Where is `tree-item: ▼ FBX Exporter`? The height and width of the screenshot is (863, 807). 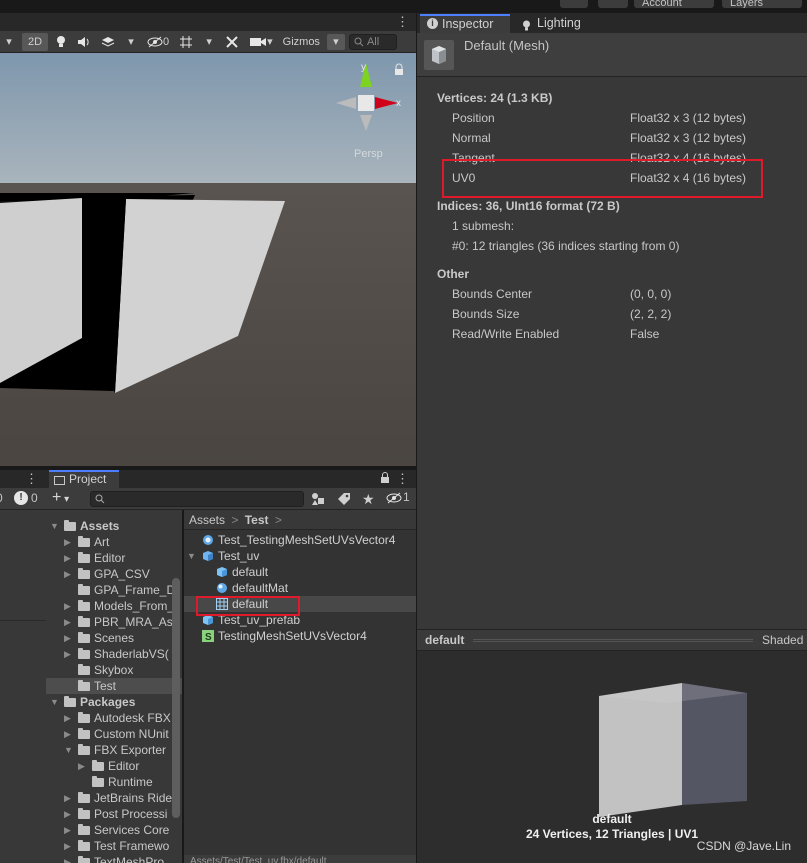
tree-item: ▼ FBX Exporter is located at coordinates (114, 750).